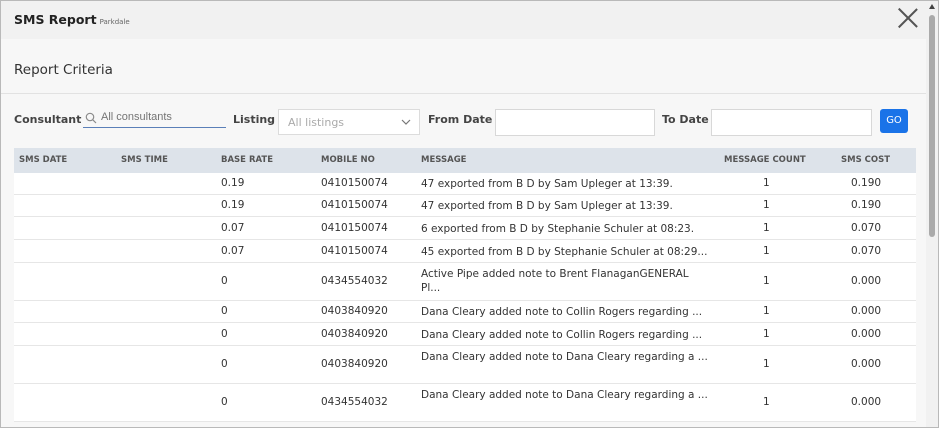 The height and width of the screenshot is (428, 939). I want to click on close-icon, so click(908, 18).